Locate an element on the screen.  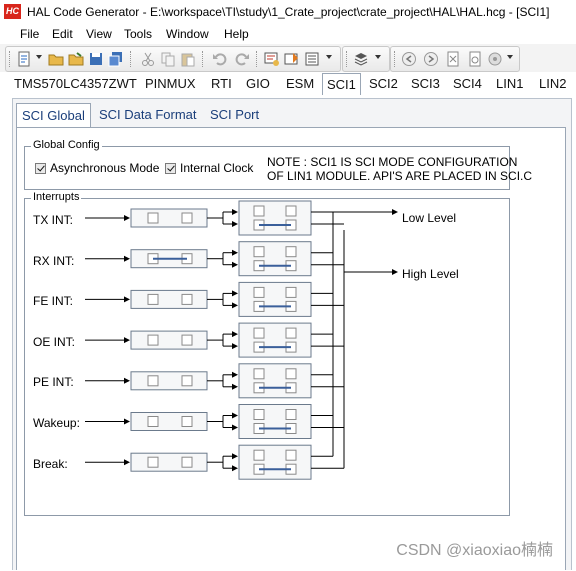
low-level-label: Low Level is located at coordinates (429, 218).